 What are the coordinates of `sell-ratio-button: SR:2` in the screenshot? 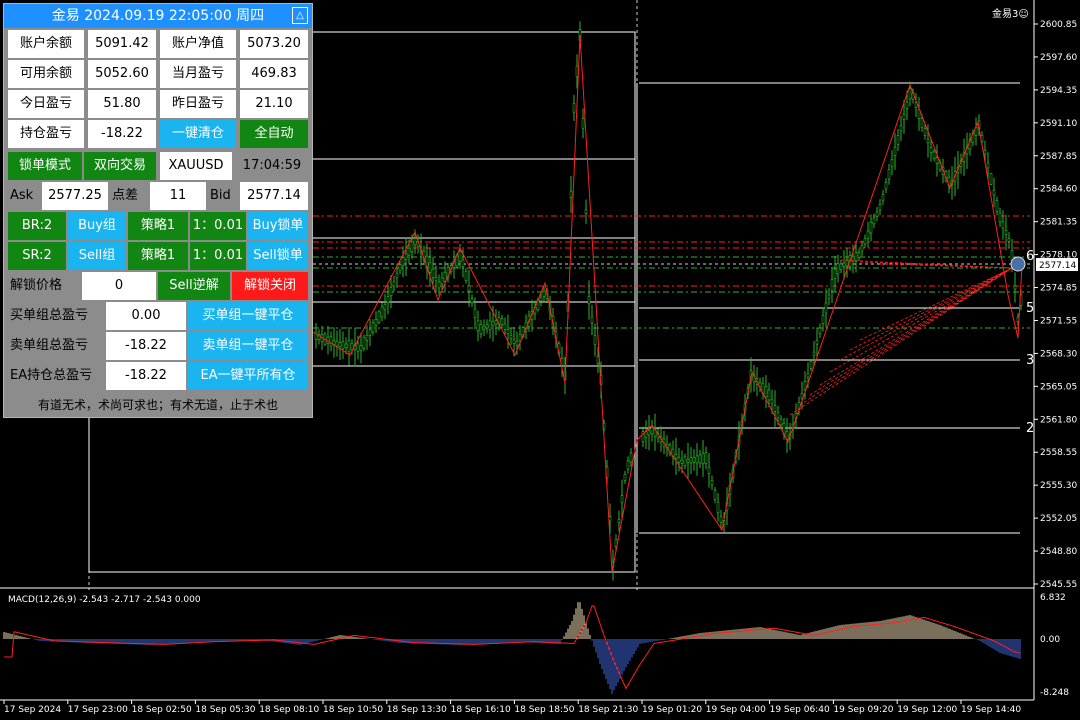 It's located at (37, 256).